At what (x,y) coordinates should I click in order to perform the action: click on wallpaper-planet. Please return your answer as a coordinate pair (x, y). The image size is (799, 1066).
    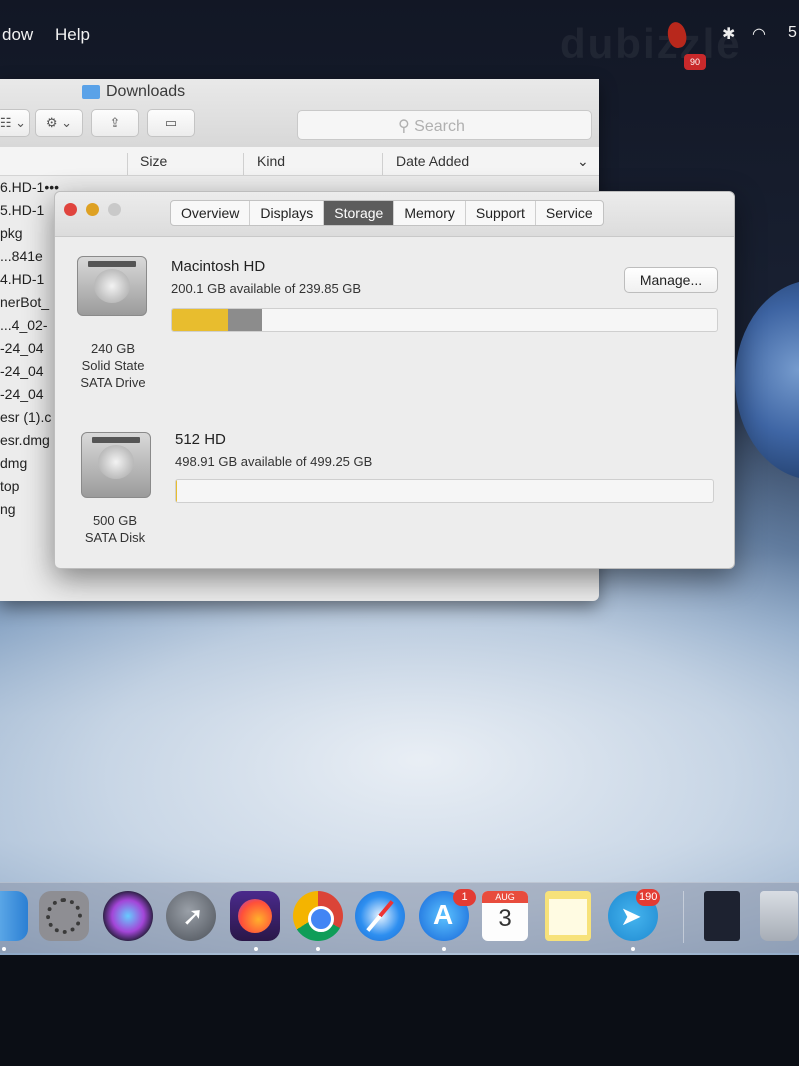
    Looking at the image, I should click on (767, 380).